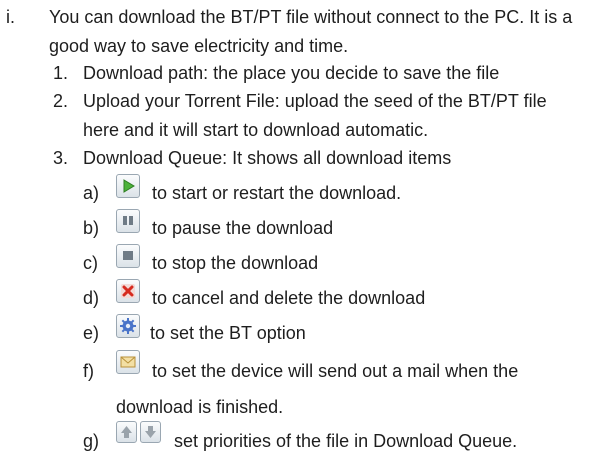 This screenshot has width=609, height=451. I want to click on item-number: 3., so click(61, 158).